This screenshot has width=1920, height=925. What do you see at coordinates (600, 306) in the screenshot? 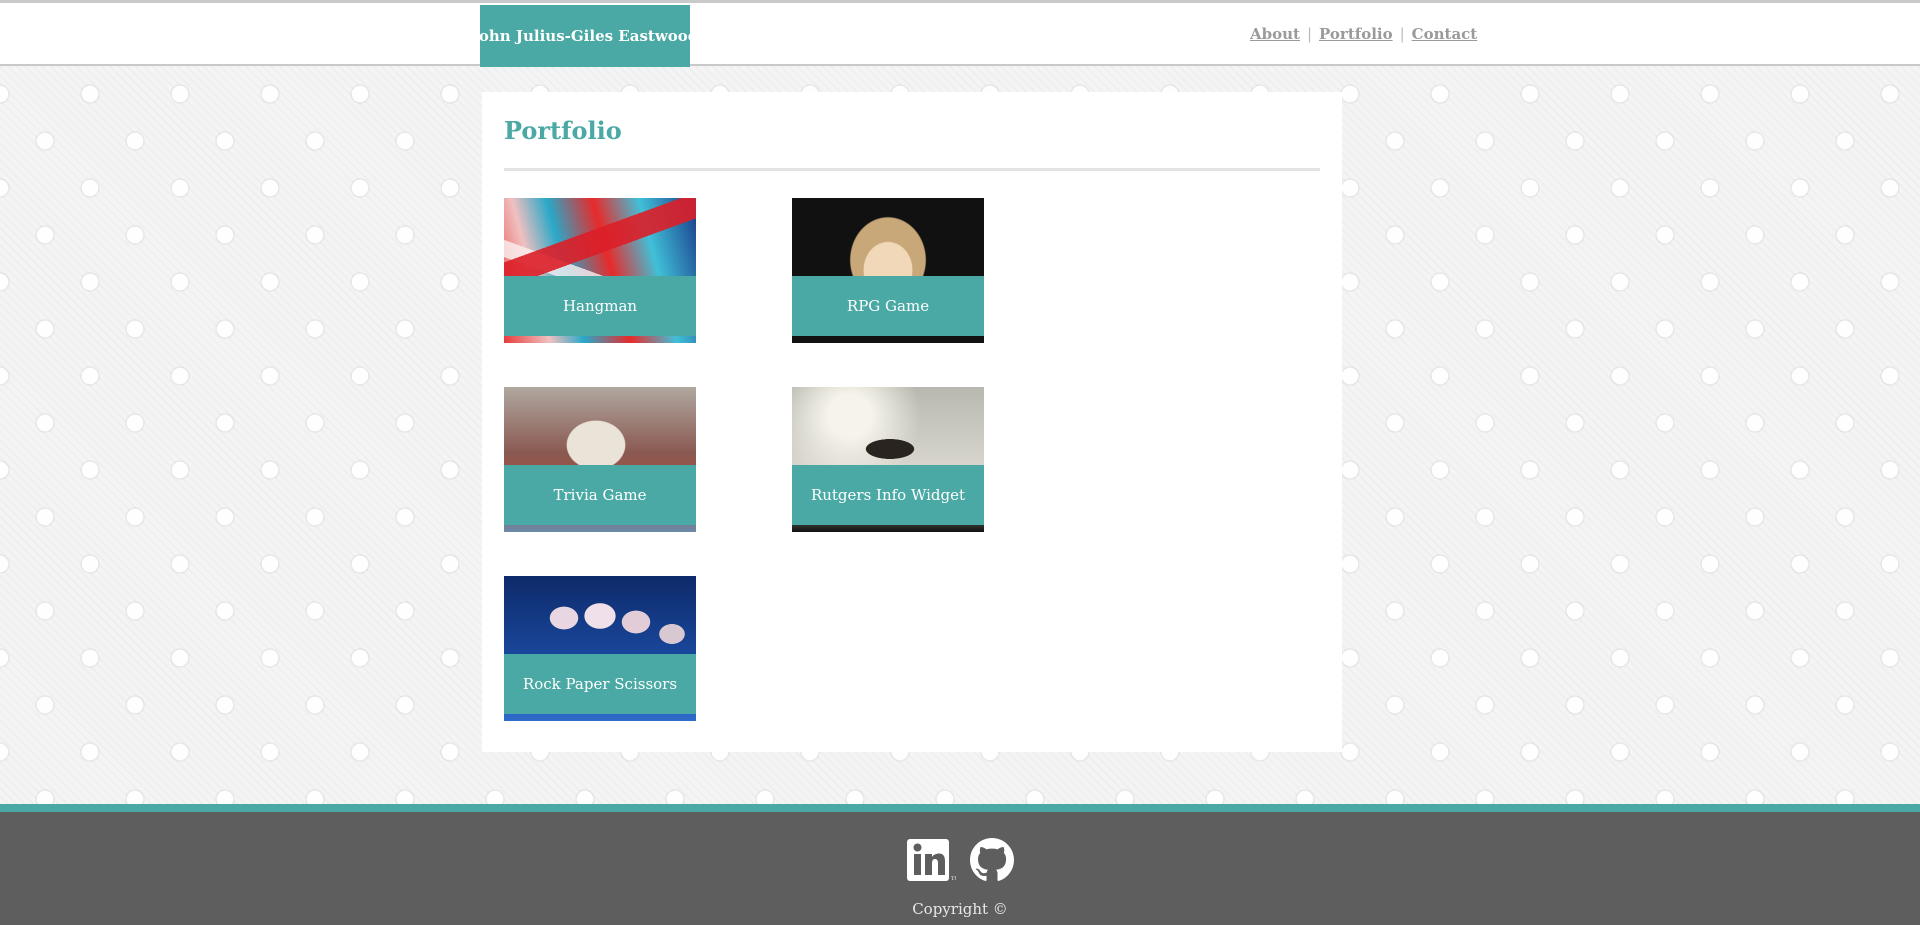
I see `project-card-label: Hangman` at bounding box center [600, 306].